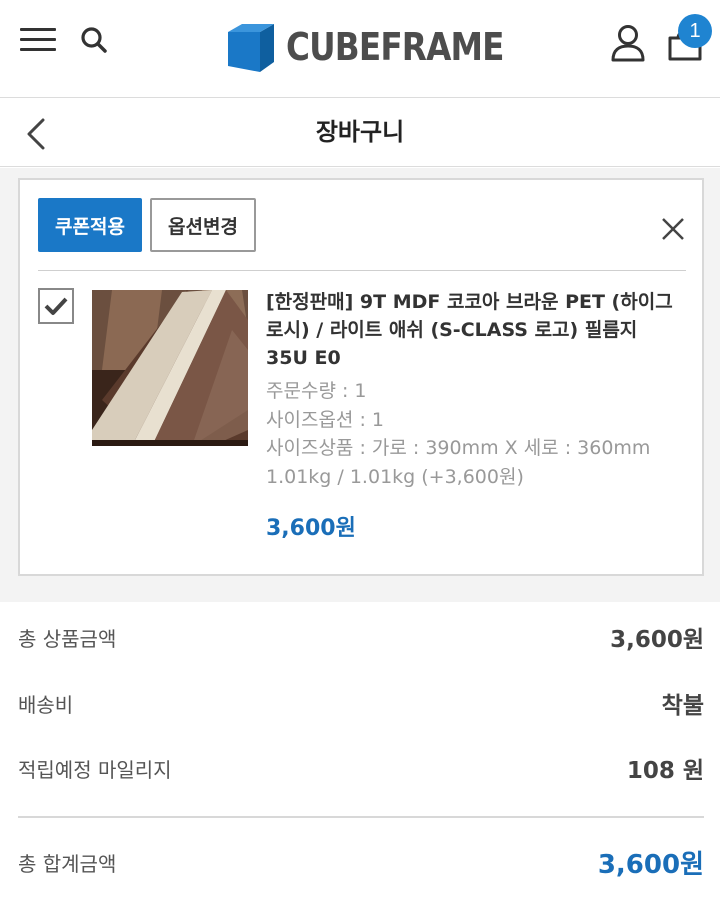 The width and height of the screenshot is (720, 906). Describe the element at coordinates (695, 31) in the screenshot. I see `cart-count-badge: 1` at that location.